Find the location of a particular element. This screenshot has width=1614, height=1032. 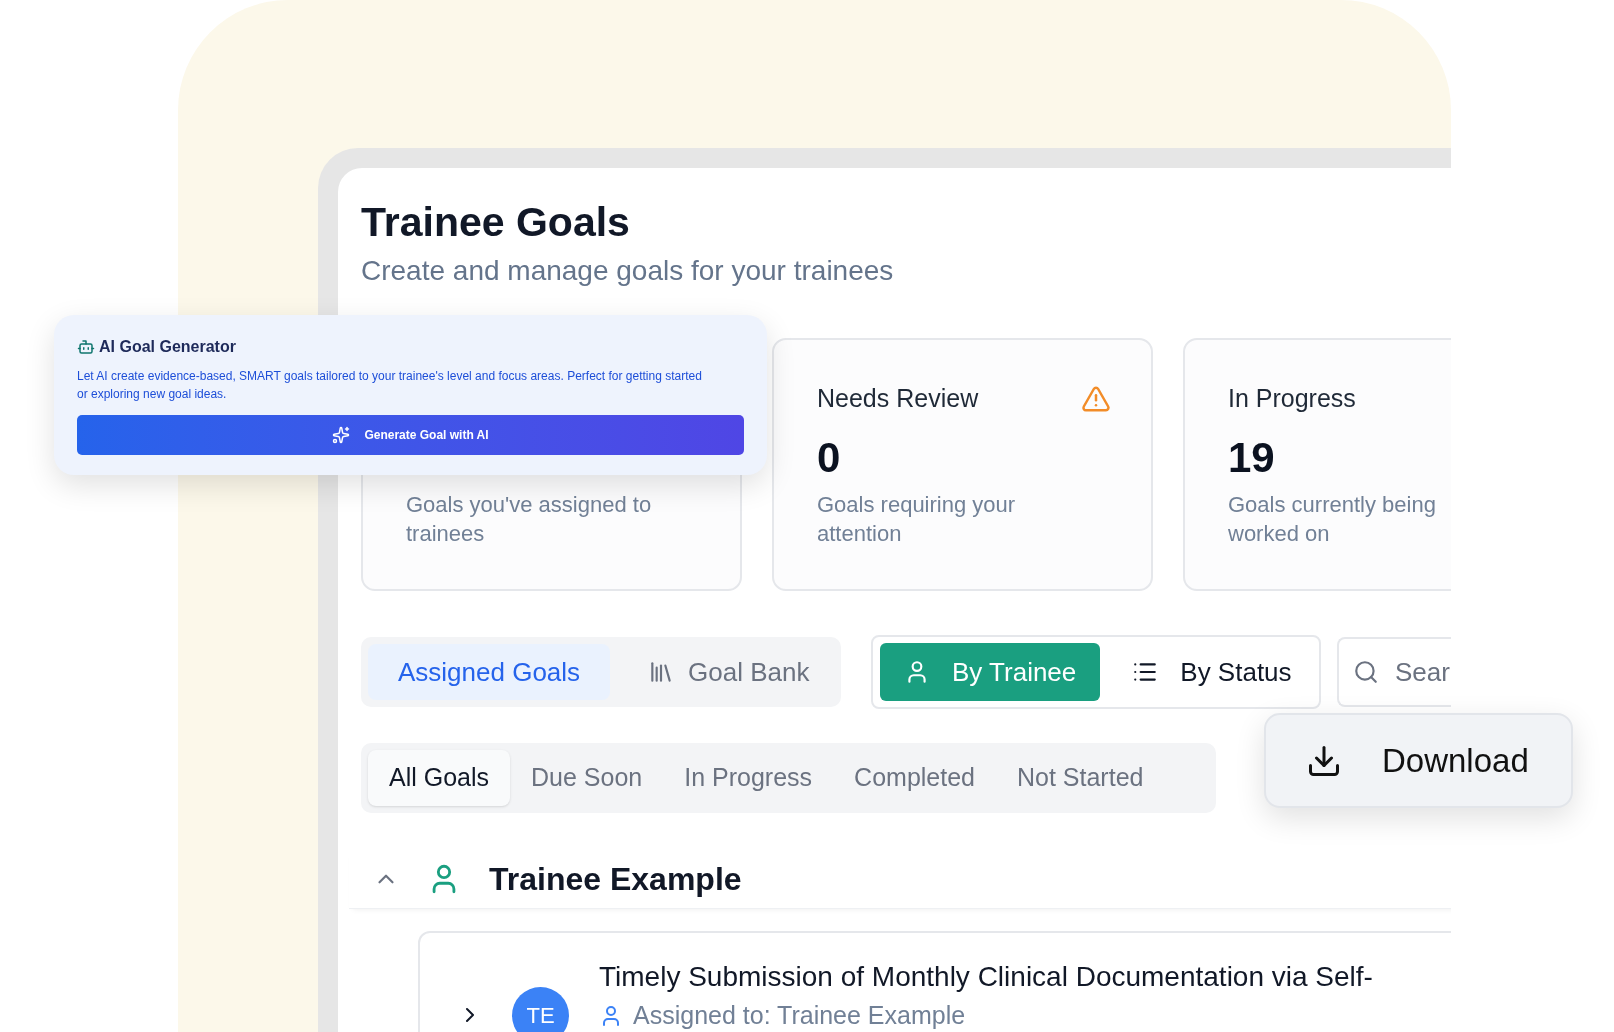

view-toggle-option: By Trainee is located at coordinates (990, 672).